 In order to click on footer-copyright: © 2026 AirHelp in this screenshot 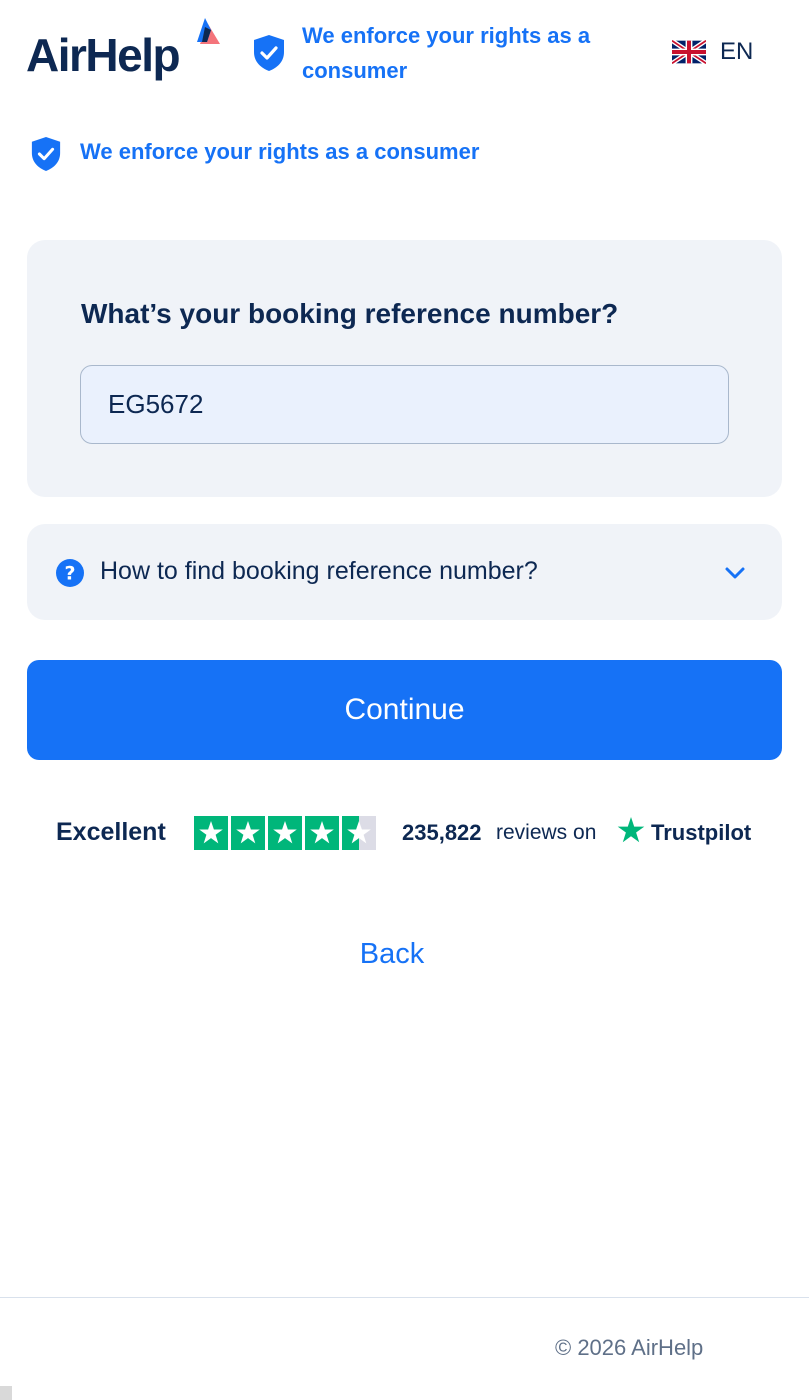, I will do `click(629, 1347)`.